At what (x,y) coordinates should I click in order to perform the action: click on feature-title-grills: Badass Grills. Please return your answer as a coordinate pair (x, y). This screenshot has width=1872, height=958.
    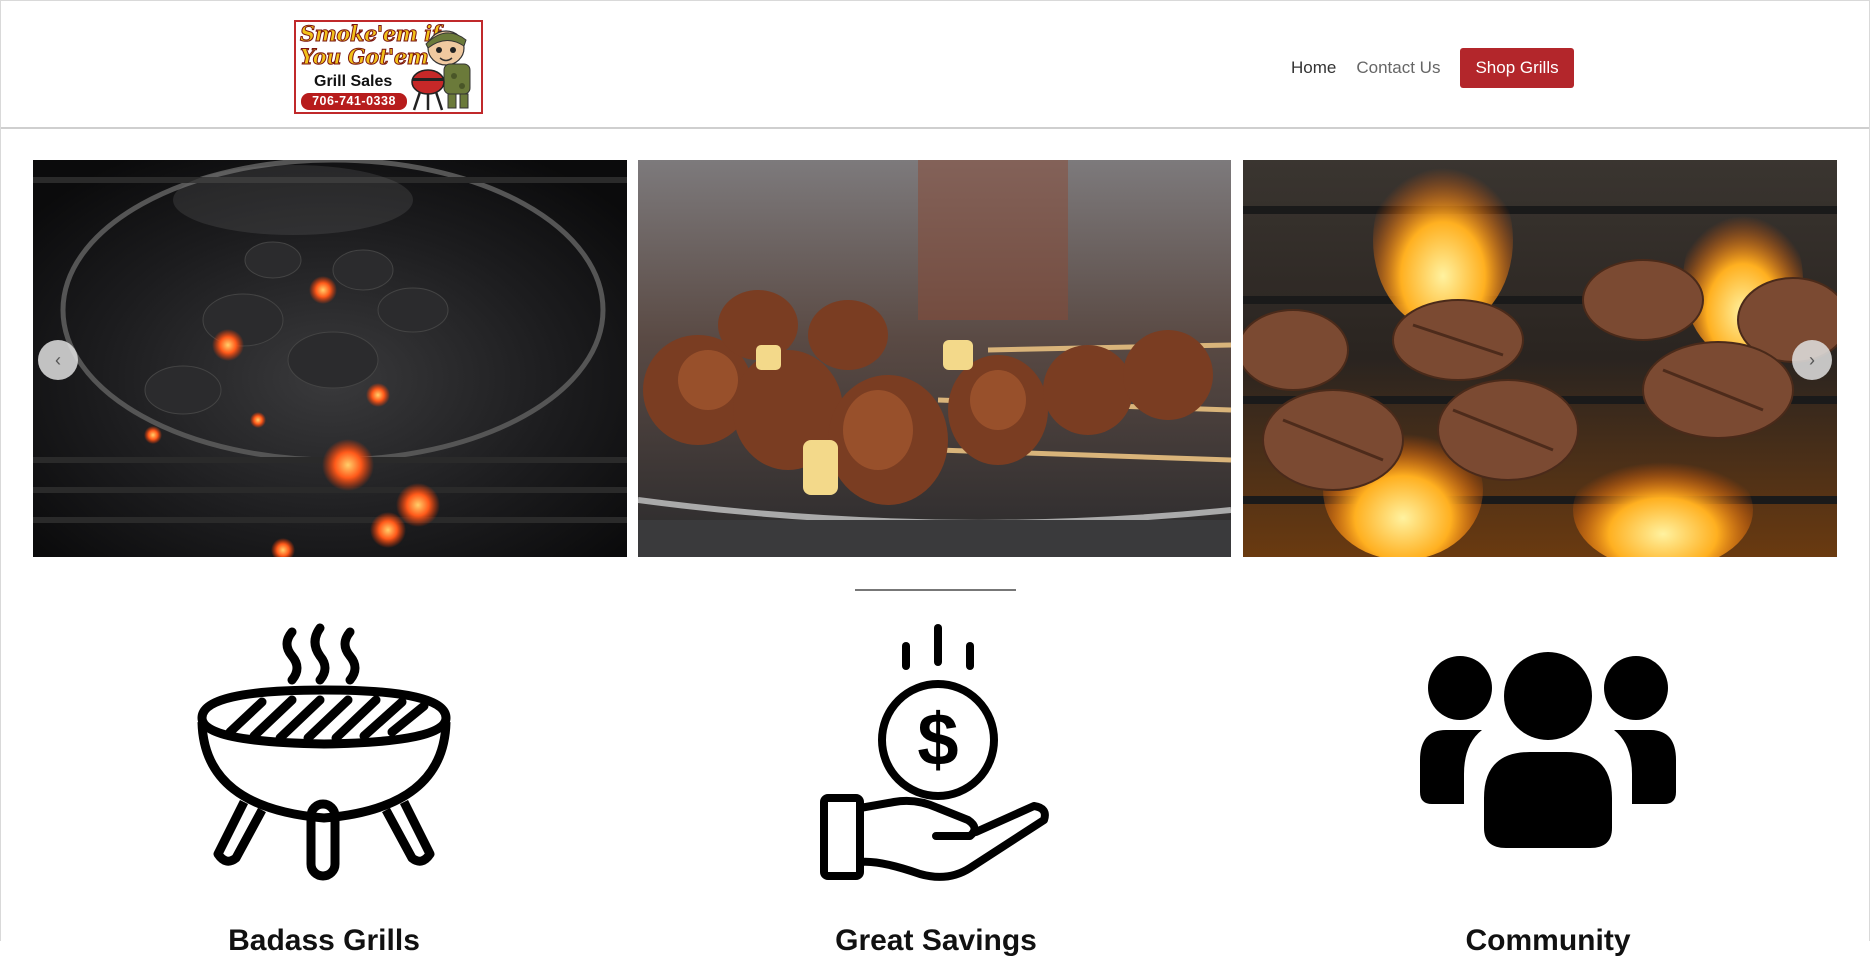
    Looking at the image, I should click on (324, 940).